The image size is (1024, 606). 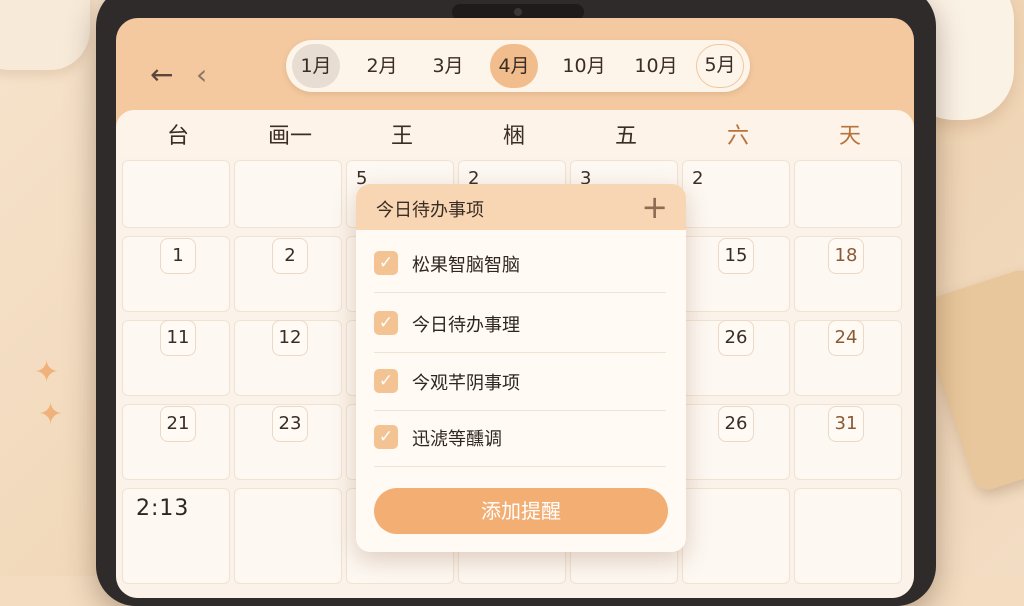 I want to click on cushion-decor, so click(x=45, y=35).